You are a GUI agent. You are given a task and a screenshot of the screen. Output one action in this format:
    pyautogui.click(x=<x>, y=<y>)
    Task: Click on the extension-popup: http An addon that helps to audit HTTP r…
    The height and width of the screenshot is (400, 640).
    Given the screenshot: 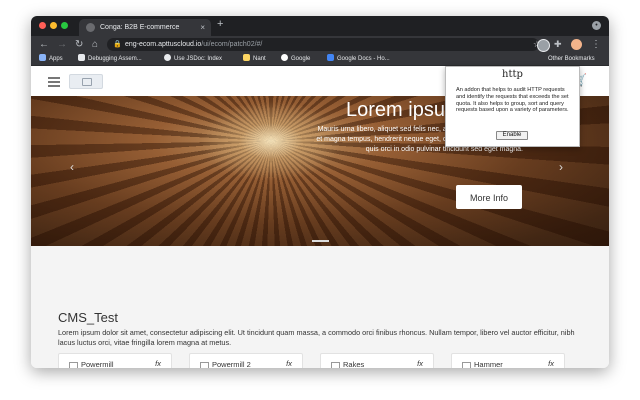 What is the action you would take?
    pyautogui.click(x=512, y=106)
    